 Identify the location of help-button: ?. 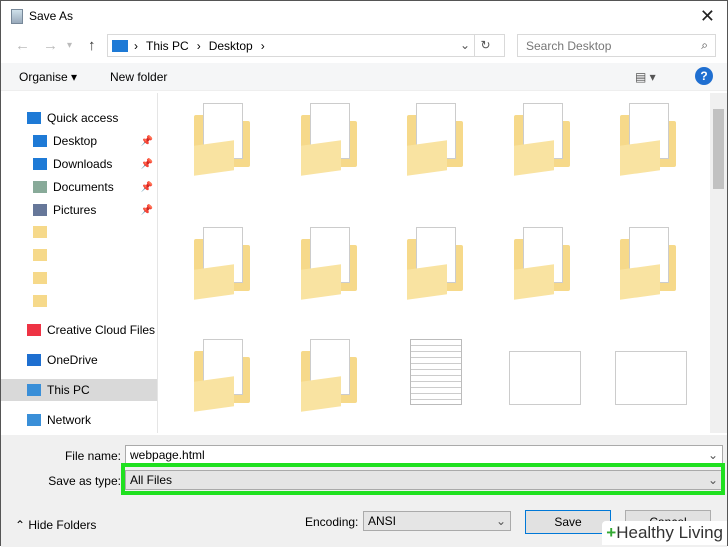
(704, 76).